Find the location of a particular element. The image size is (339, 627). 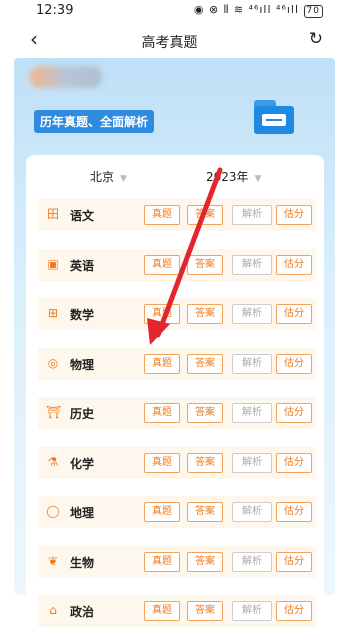

subject-icon: ⊞ is located at coordinates (53, 313).